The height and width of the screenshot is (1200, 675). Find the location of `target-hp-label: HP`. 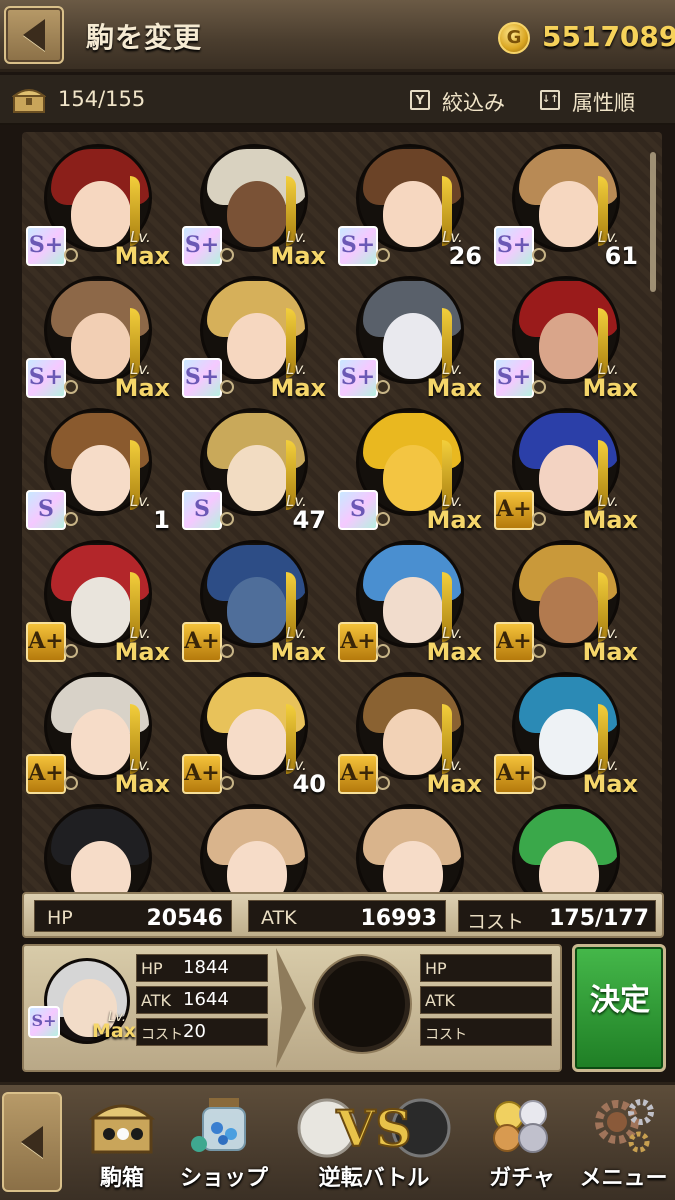

target-hp-label: HP is located at coordinates (436, 968).